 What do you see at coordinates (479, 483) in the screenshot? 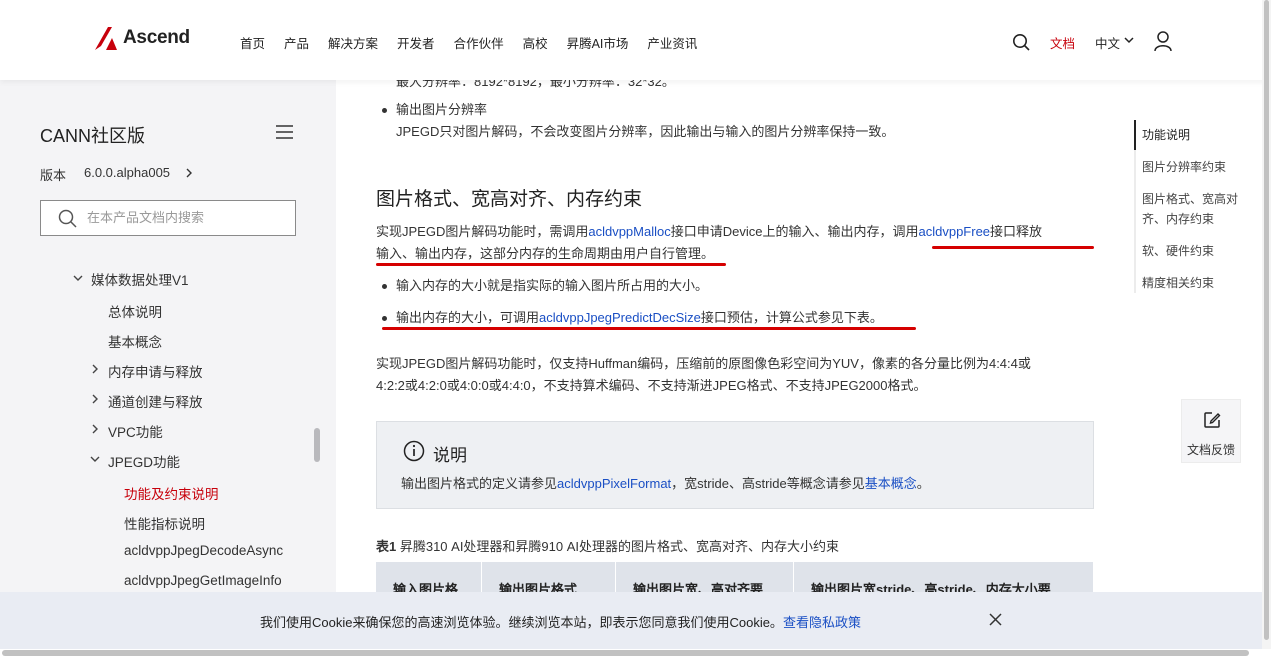
I see `text: 输出图片格式的定义请参见` at bounding box center [479, 483].